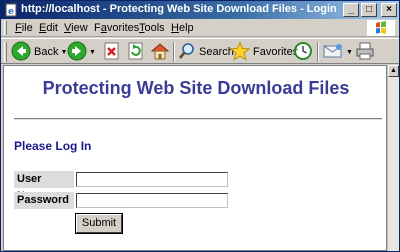 This screenshot has width=400, height=252. Describe the element at coordinates (200, 28) in the screenshot. I see `menu-bar: File Edit View Favorites Tools Help` at that location.